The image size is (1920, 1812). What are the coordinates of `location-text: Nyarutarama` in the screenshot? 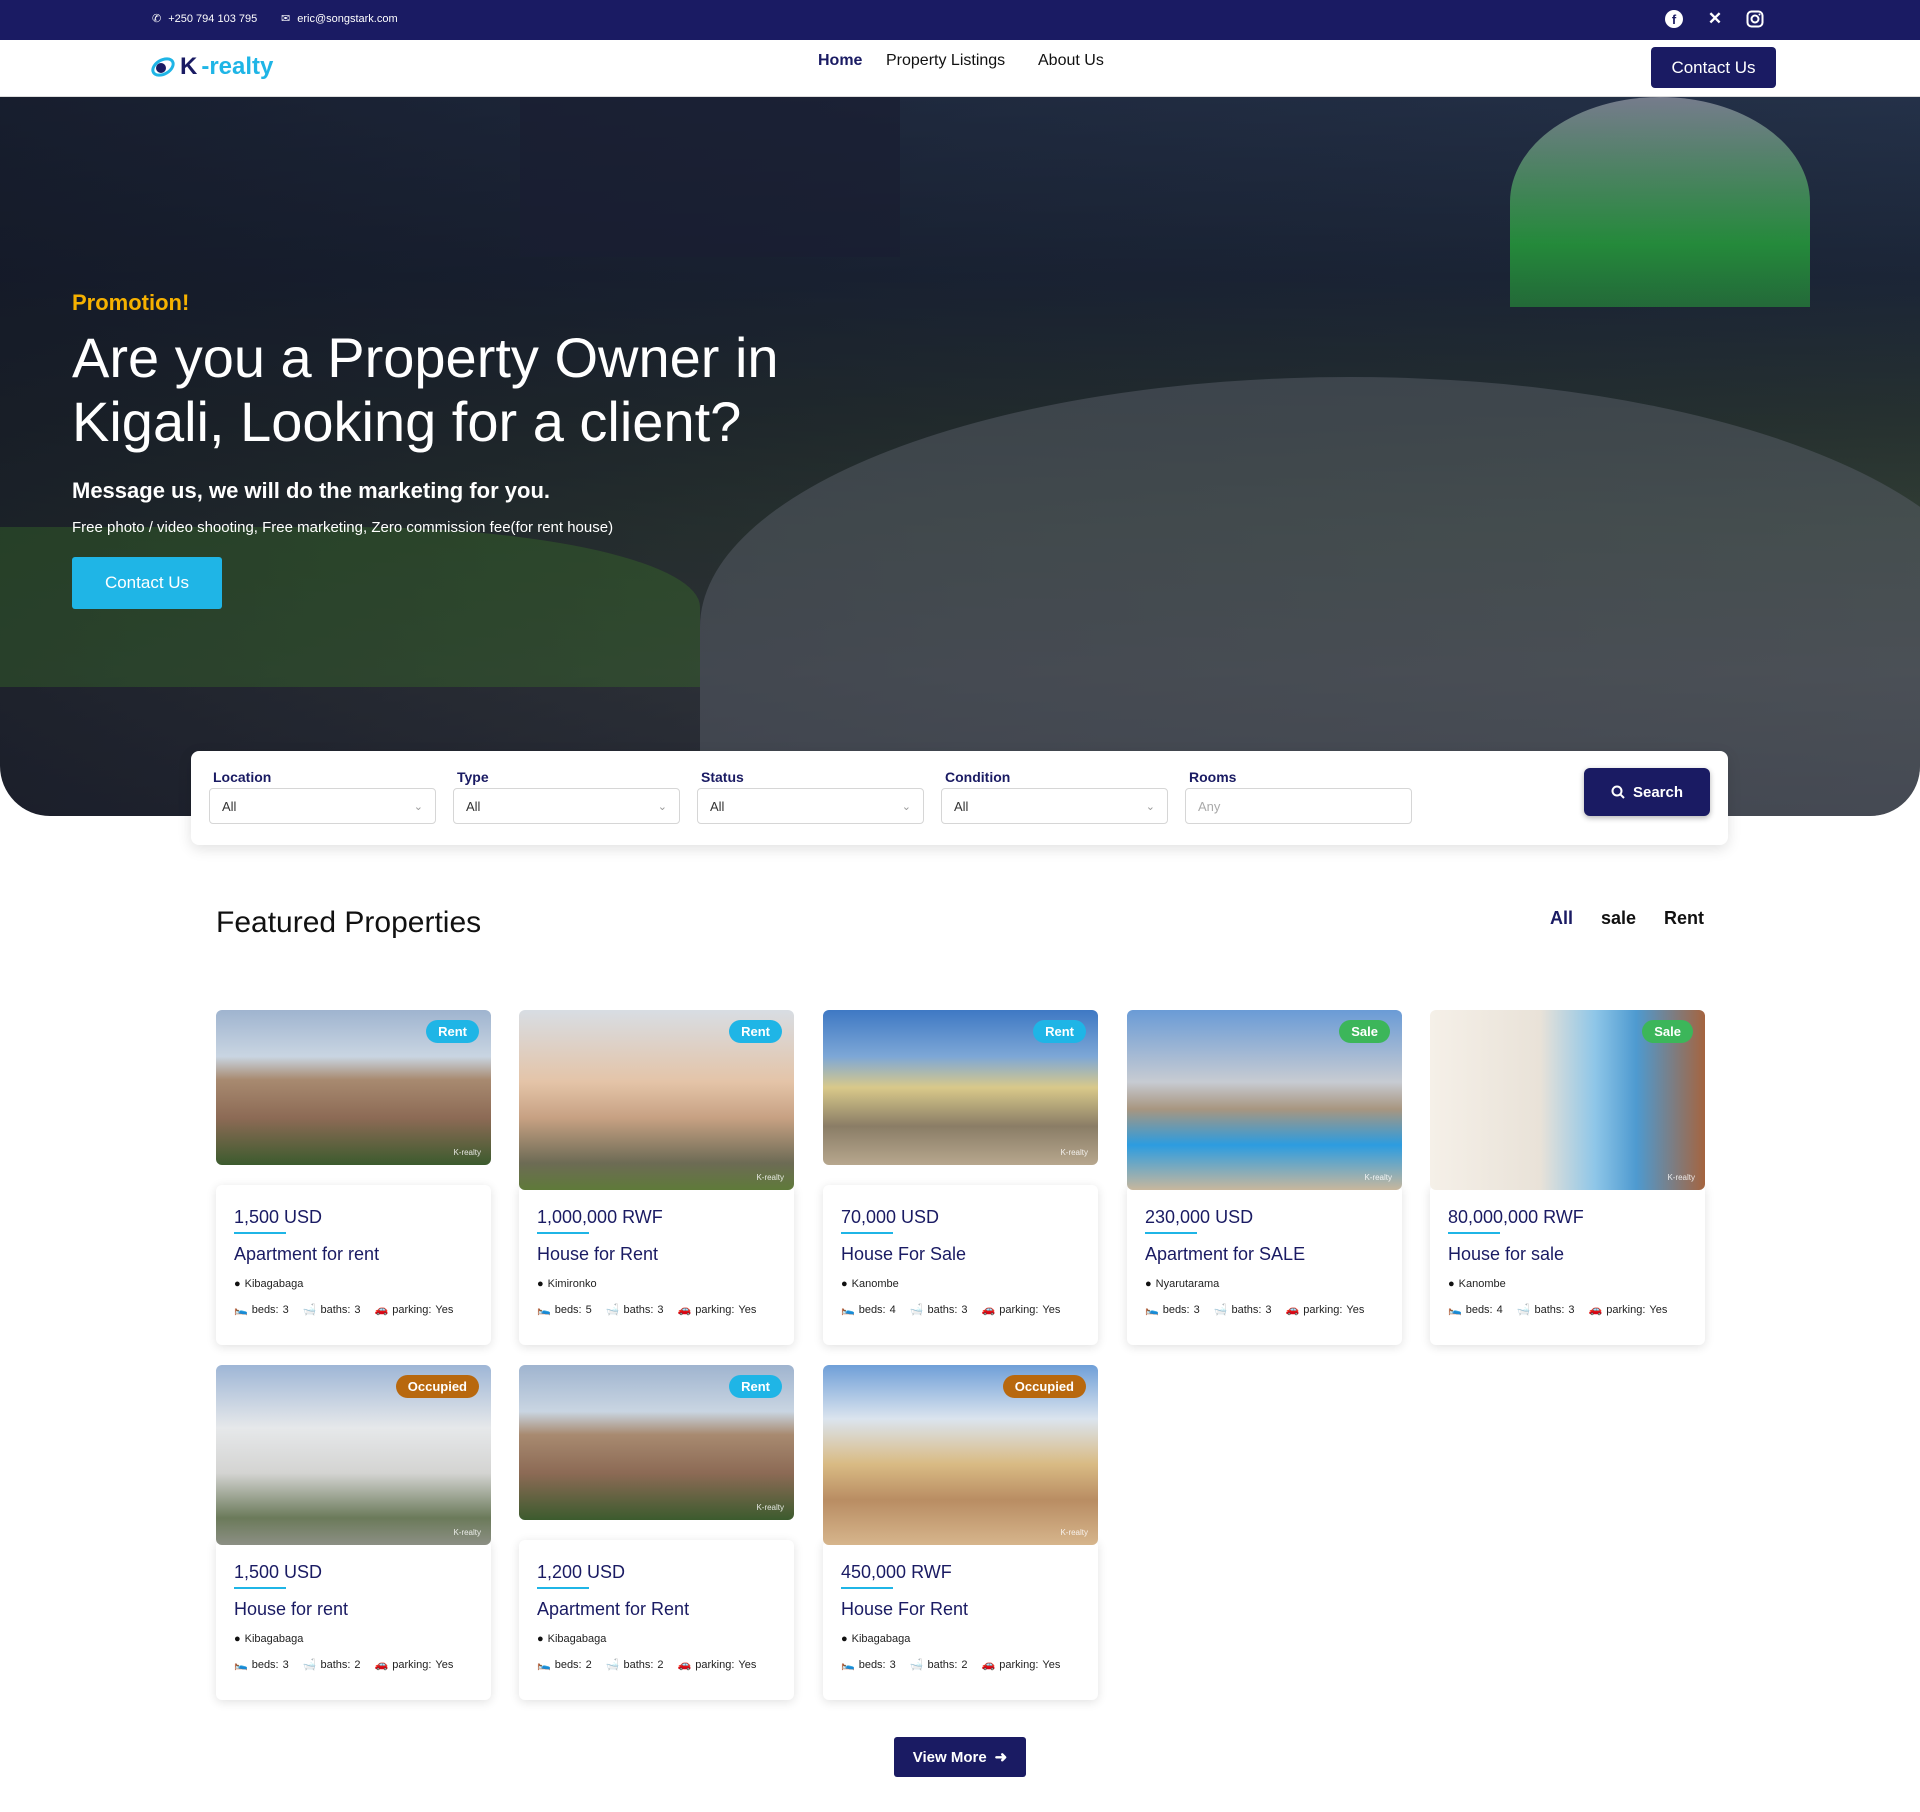 It's located at (1187, 1284).